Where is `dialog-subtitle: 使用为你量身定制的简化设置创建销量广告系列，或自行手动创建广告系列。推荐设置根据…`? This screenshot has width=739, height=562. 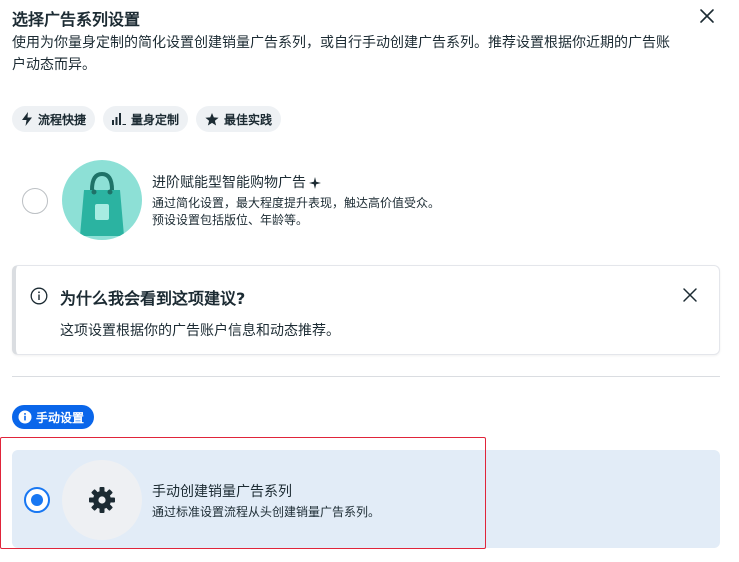 dialog-subtitle: 使用为你量身定制的简化设置创建销量广告系列，或自行手动创建广告系列。推荐设置根据… is located at coordinates (341, 54).